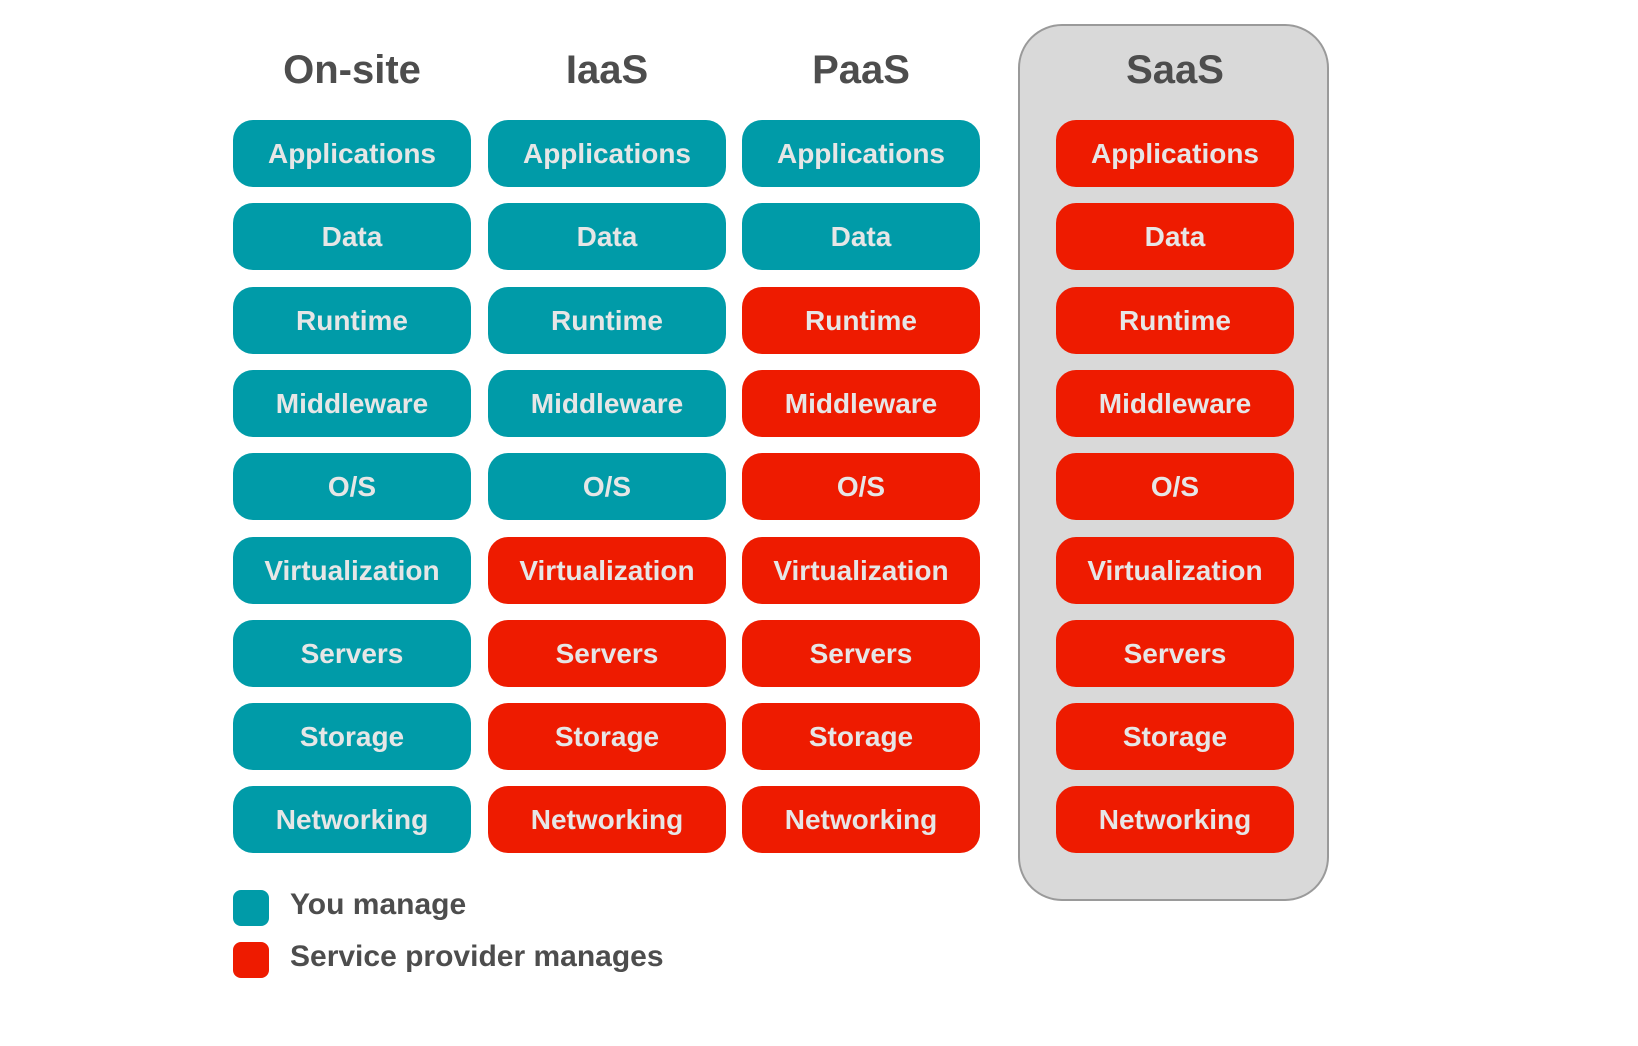 The image size is (1638, 1046). What do you see at coordinates (607, 320) in the screenshot?
I see `layer-cell-iaas-runtime: Runtime` at bounding box center [607, 320].